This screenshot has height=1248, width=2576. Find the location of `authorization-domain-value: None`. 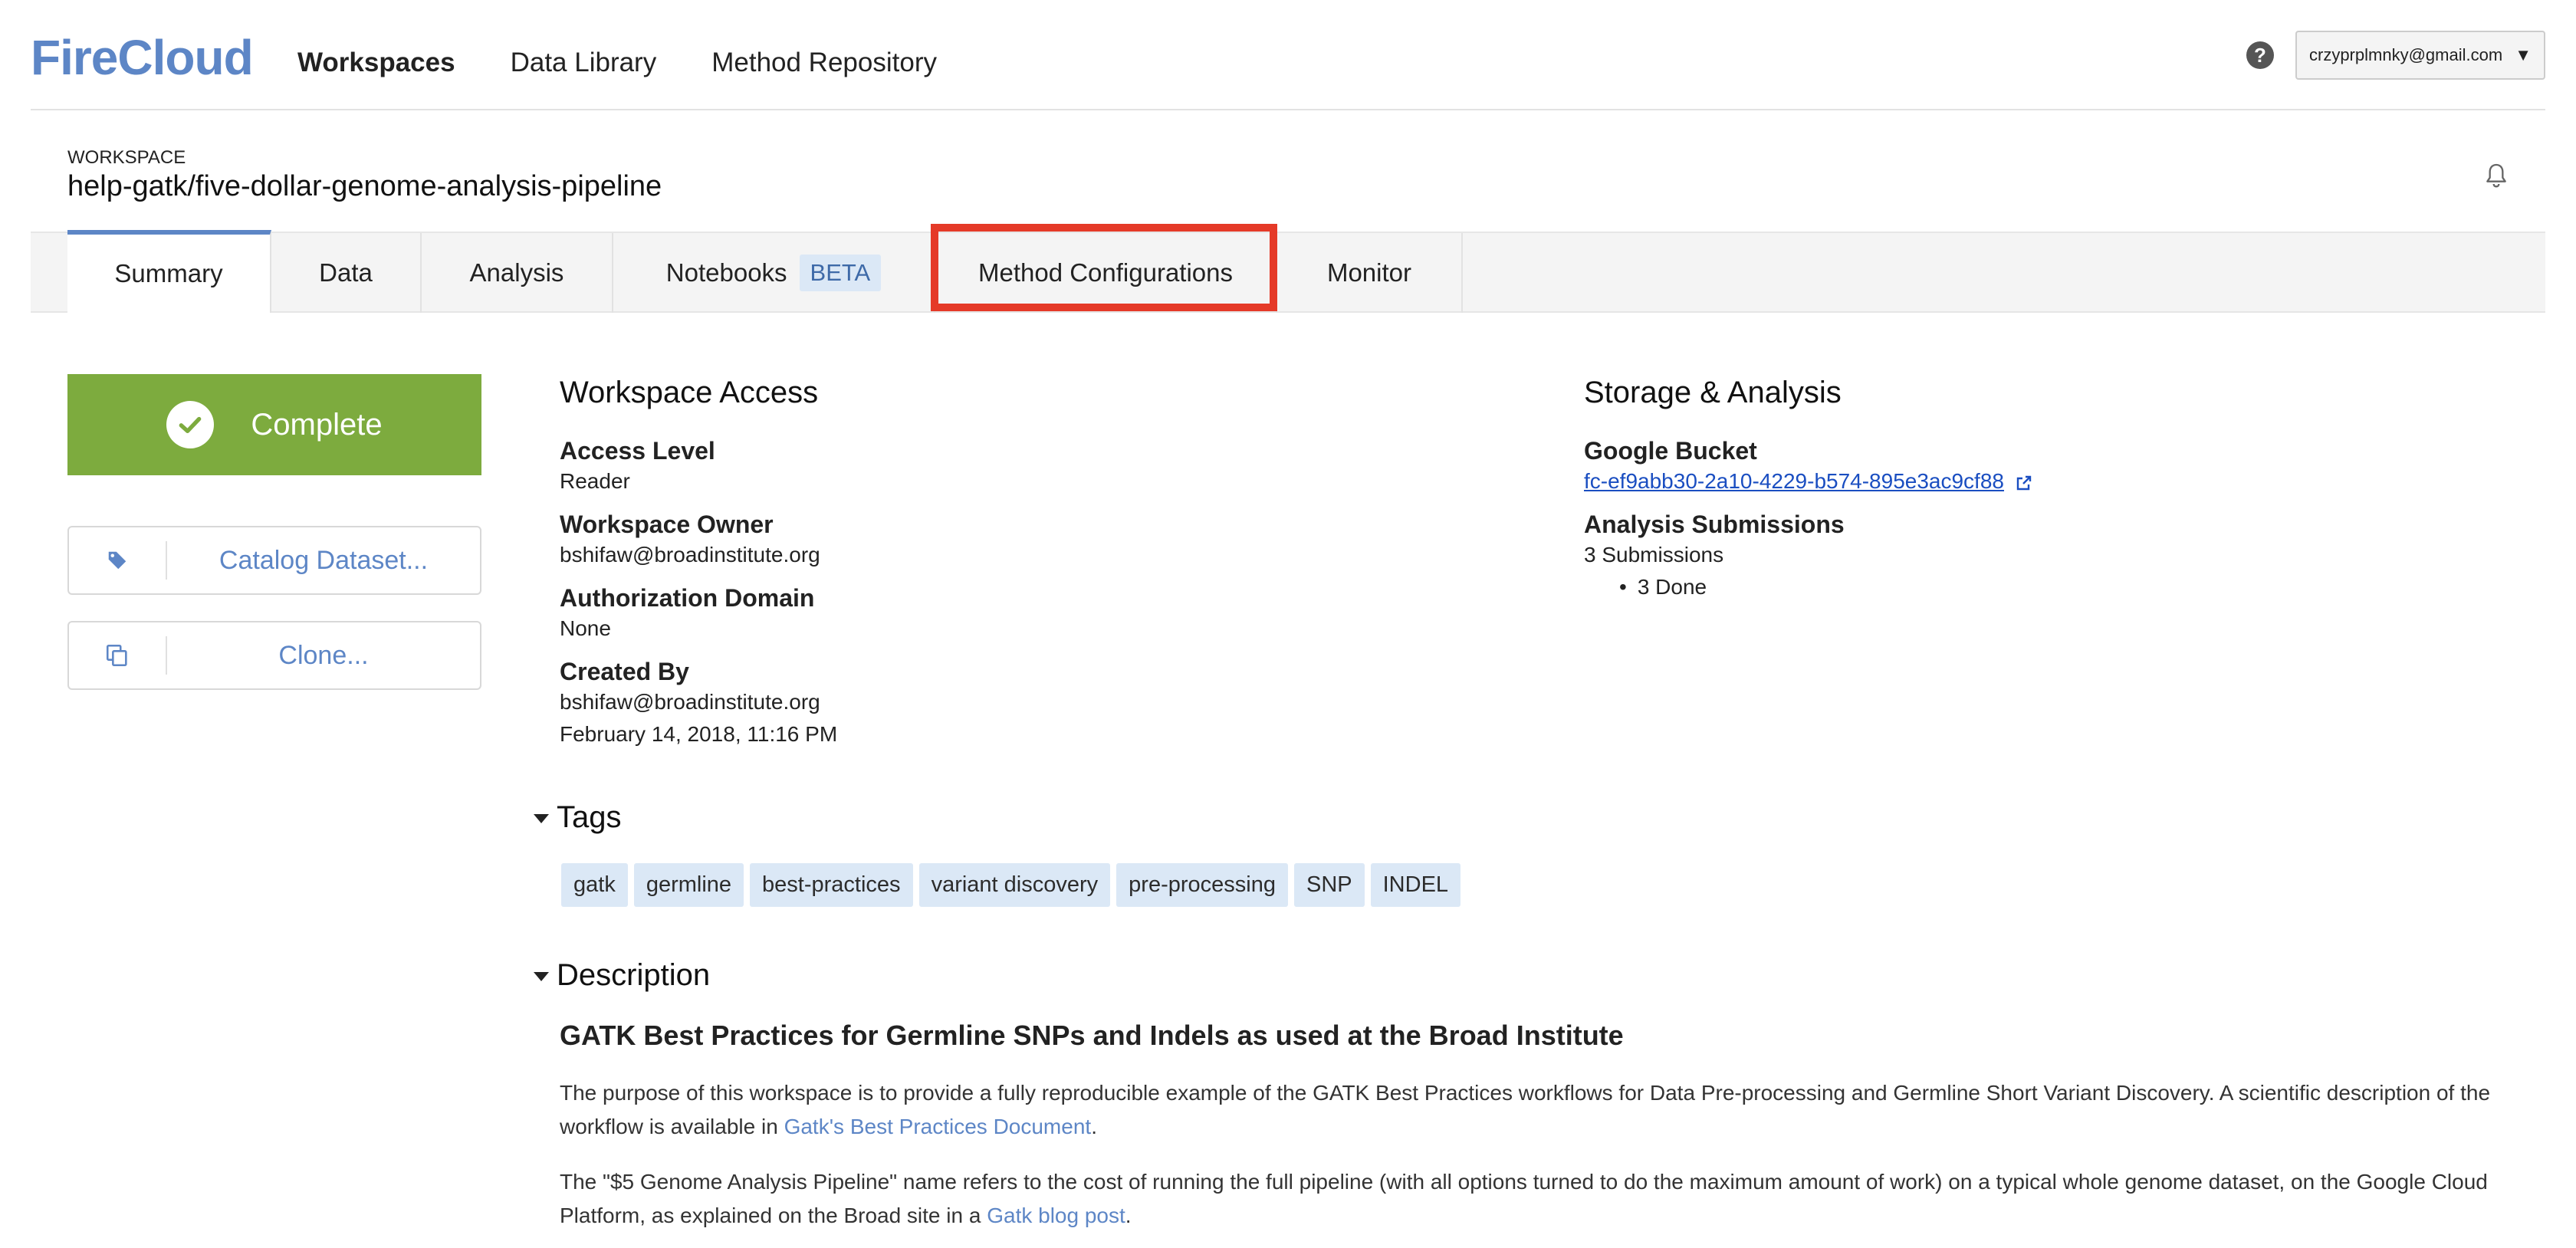

authorization-domain-value: None is located at coordinates (585, 628).